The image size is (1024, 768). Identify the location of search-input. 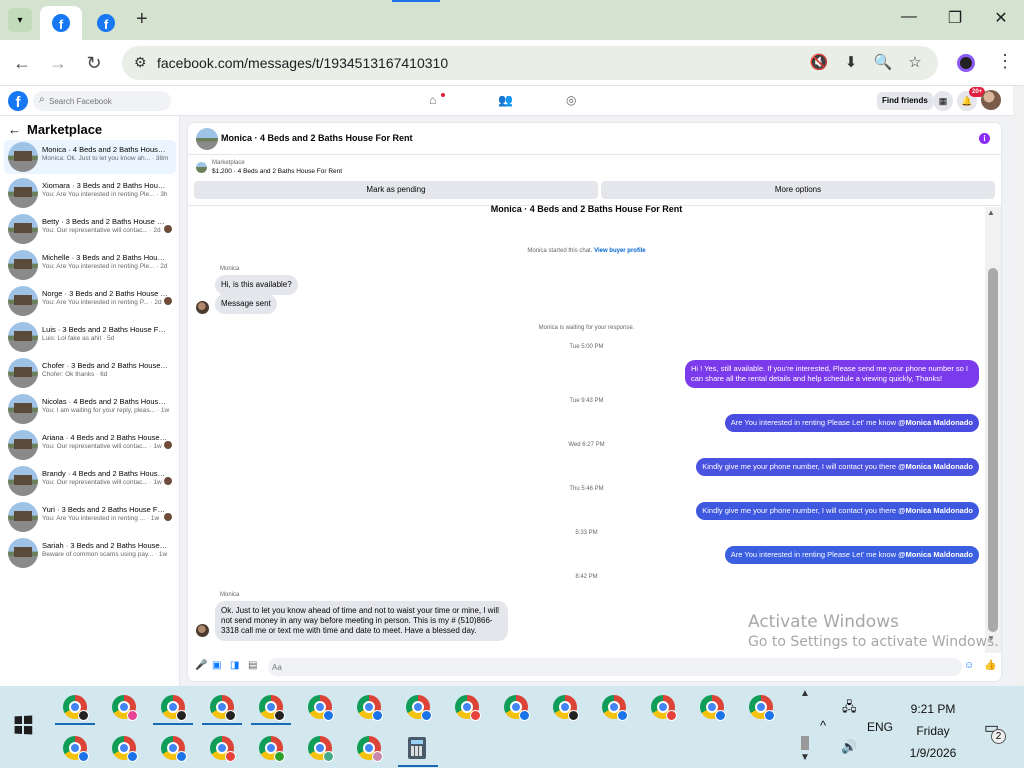
(108, 101).